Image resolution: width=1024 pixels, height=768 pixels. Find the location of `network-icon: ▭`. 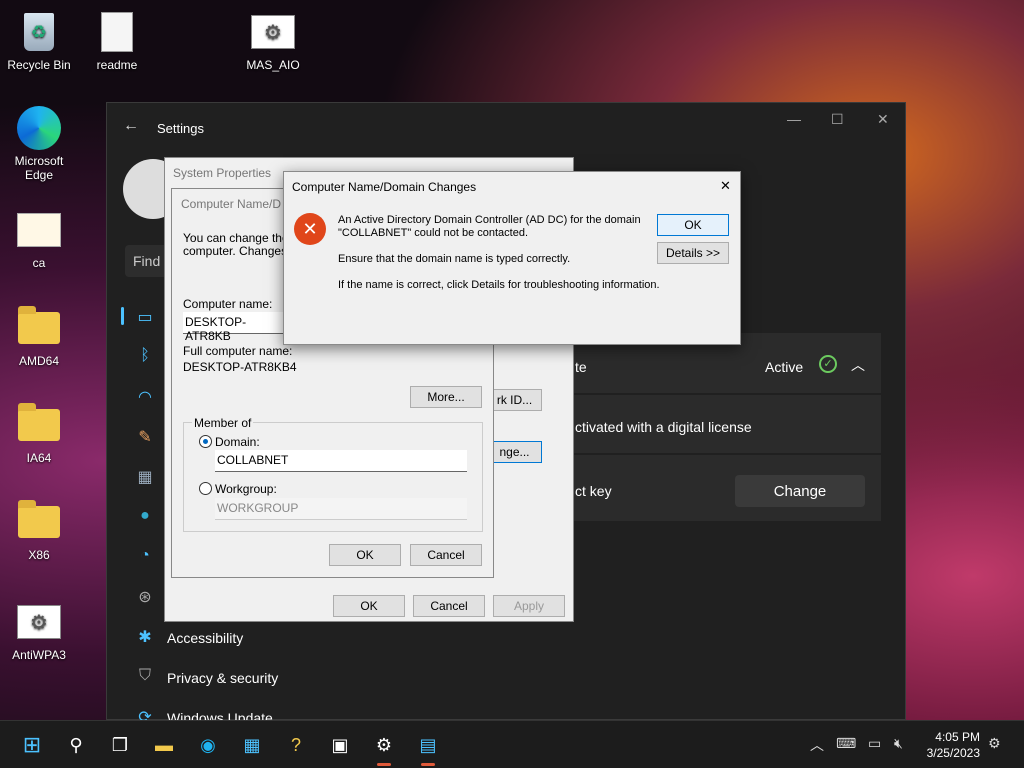

network-icon: ▭ is located at coordinates (874, 743).